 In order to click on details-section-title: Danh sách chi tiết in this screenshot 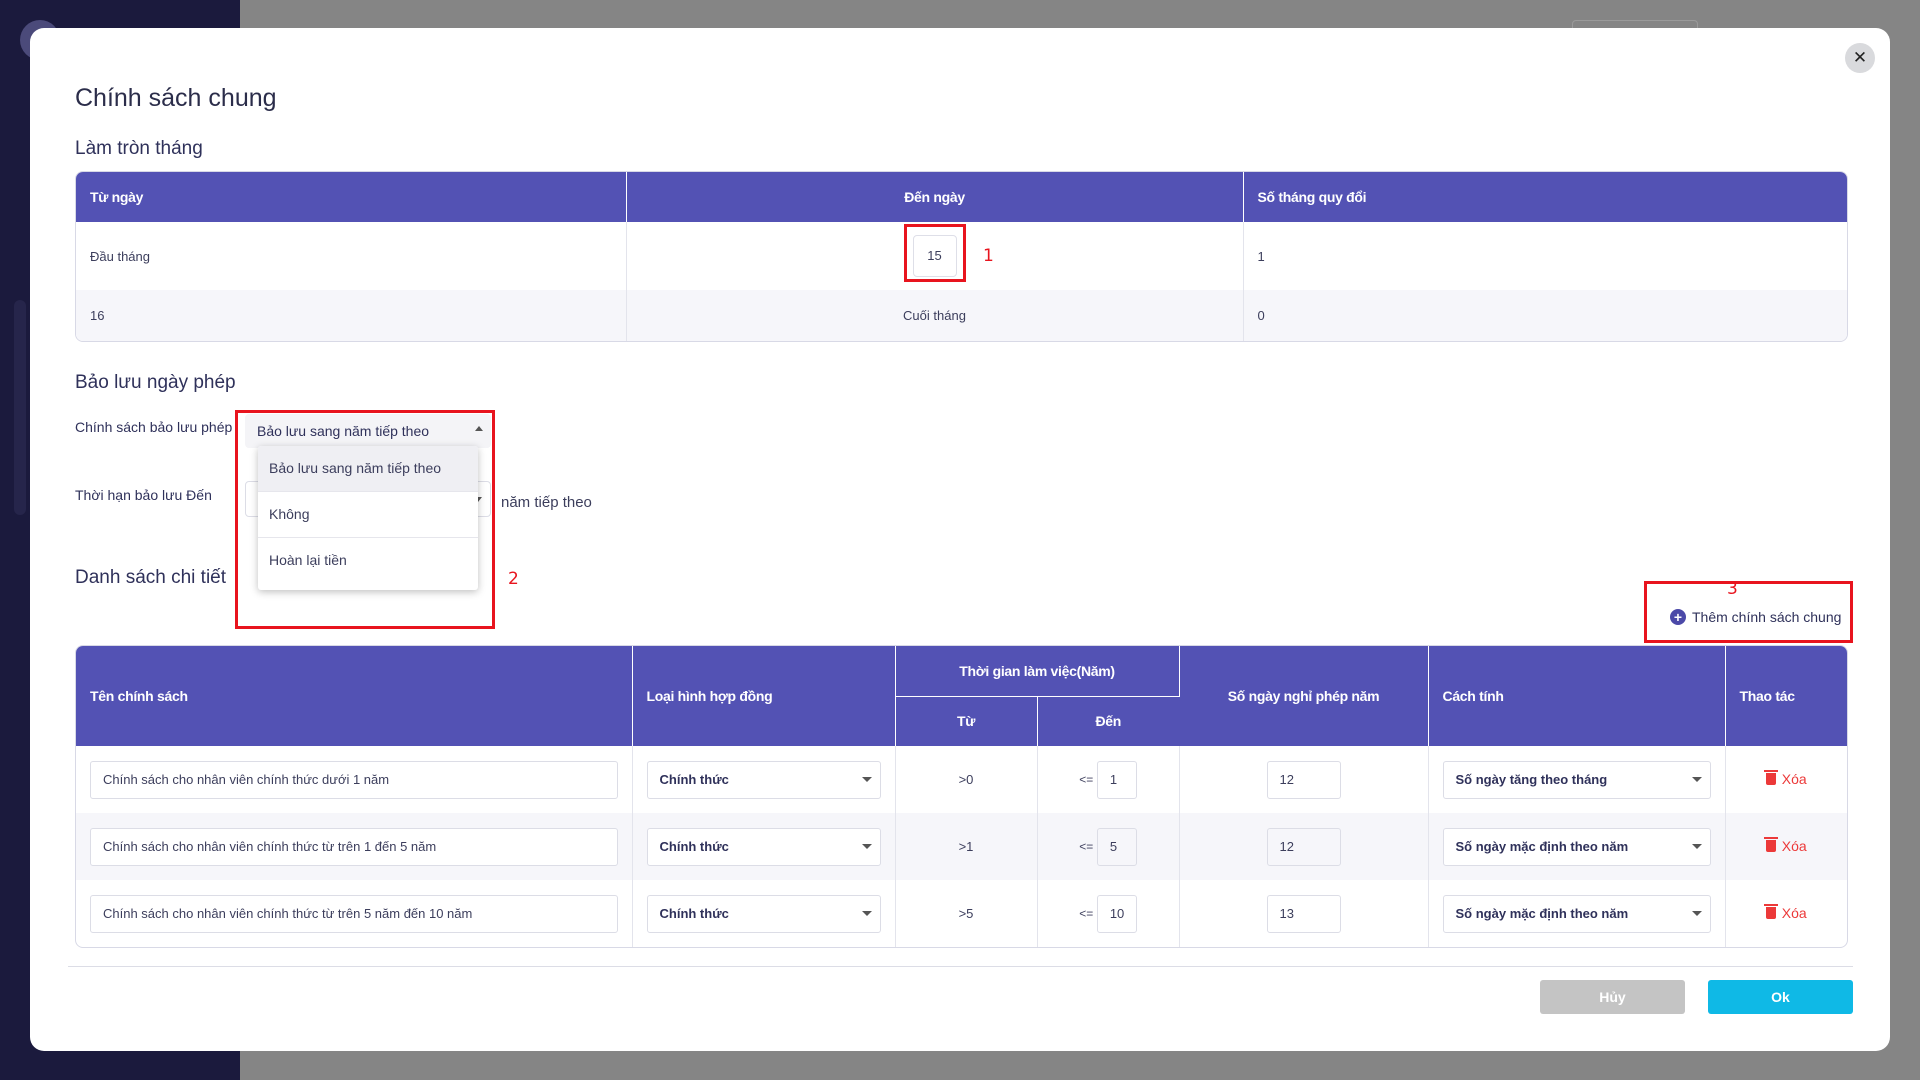, I will do `click(151, 577)`.